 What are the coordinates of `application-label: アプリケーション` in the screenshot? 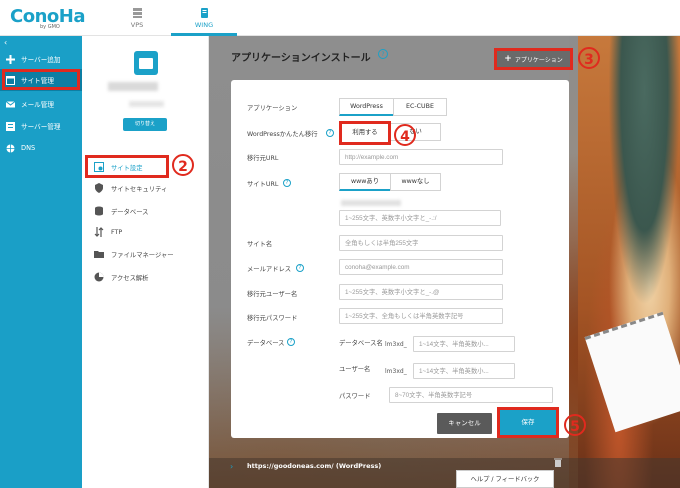 It's located at (272, 108).